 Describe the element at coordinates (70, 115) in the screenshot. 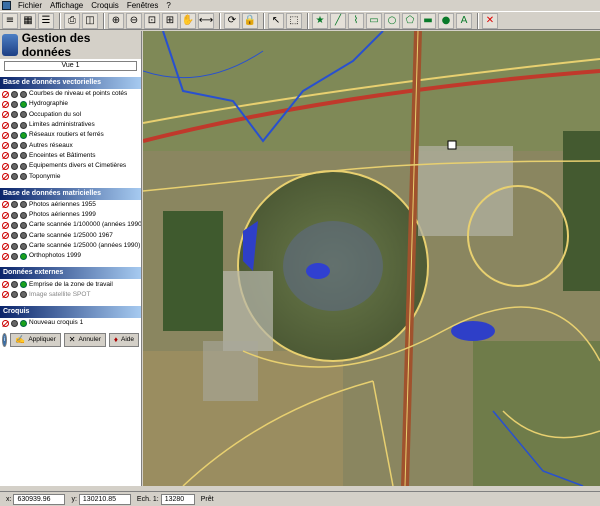

I see `layer-row: Occupation du sol` at that location.